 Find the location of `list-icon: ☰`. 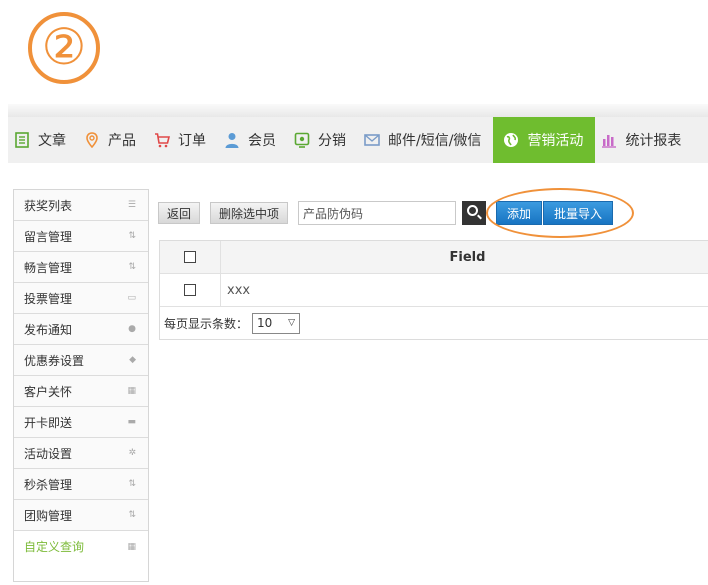

list-icon: ☰ is located at coordinates (131, 205).